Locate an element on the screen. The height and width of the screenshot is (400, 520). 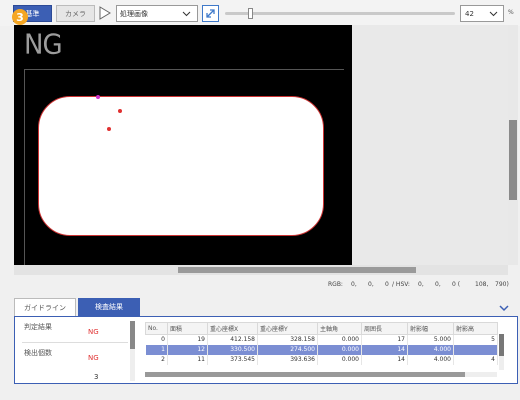
table-row: 2 11 373.545 393.636 0.000 14 4.000 4 is located at coordinates (321, 359).